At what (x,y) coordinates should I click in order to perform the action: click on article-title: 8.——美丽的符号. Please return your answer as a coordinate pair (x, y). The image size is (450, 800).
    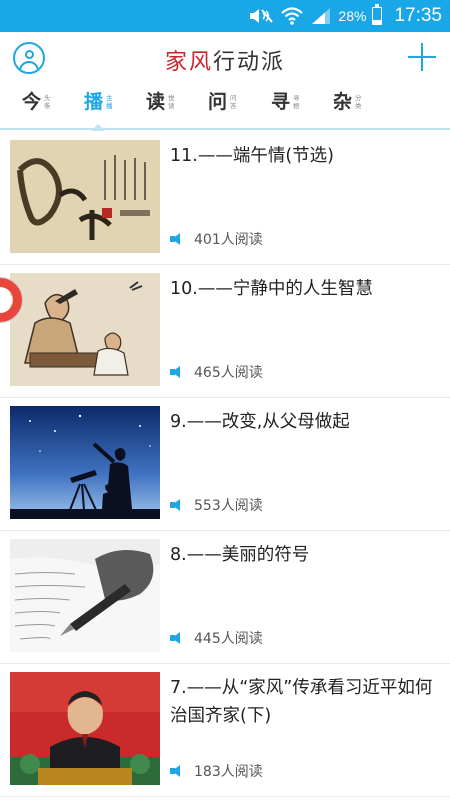
    Looking at the image, I should click on (240, 555).